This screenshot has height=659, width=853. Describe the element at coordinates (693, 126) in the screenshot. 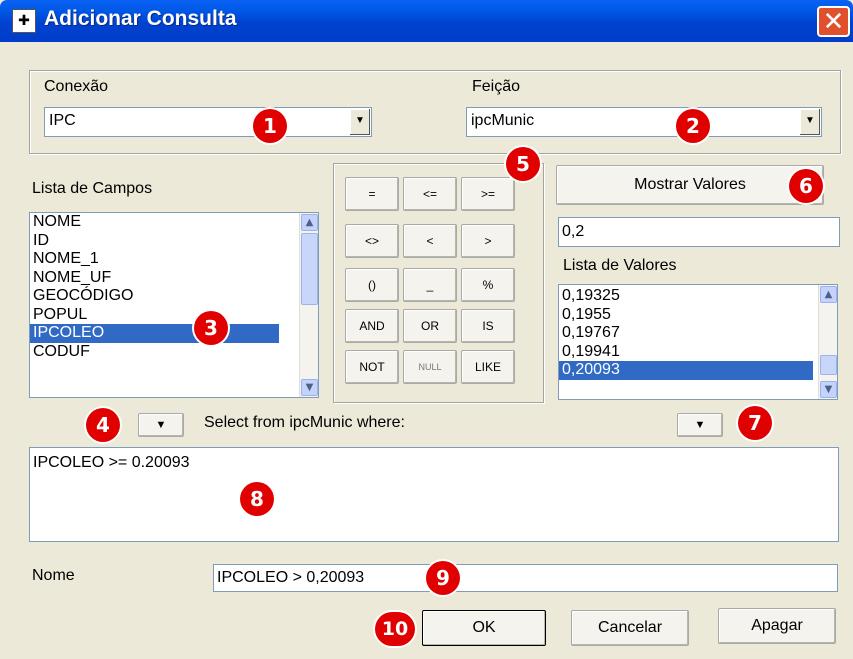

I see `callout-badge-2: 2` at that location.